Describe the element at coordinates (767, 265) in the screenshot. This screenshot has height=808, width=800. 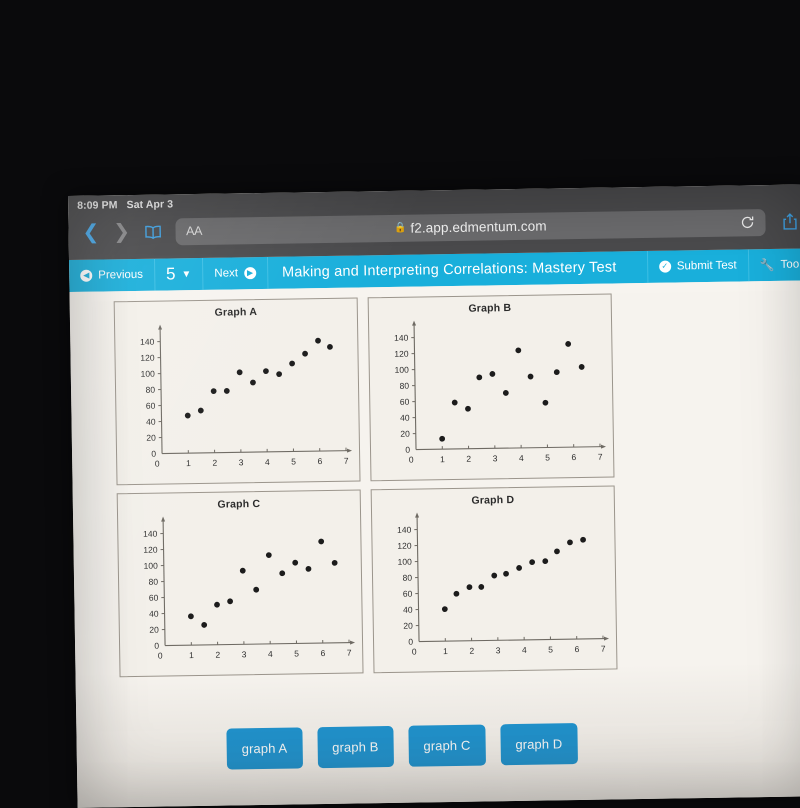
I see `wrench-icon: 🔧` at that location.